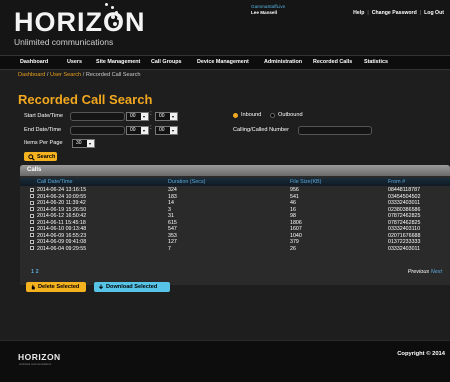 The width and height of the screenshot is (450, 382). I want to click on start-hour-value: 00, so click(133, 116).